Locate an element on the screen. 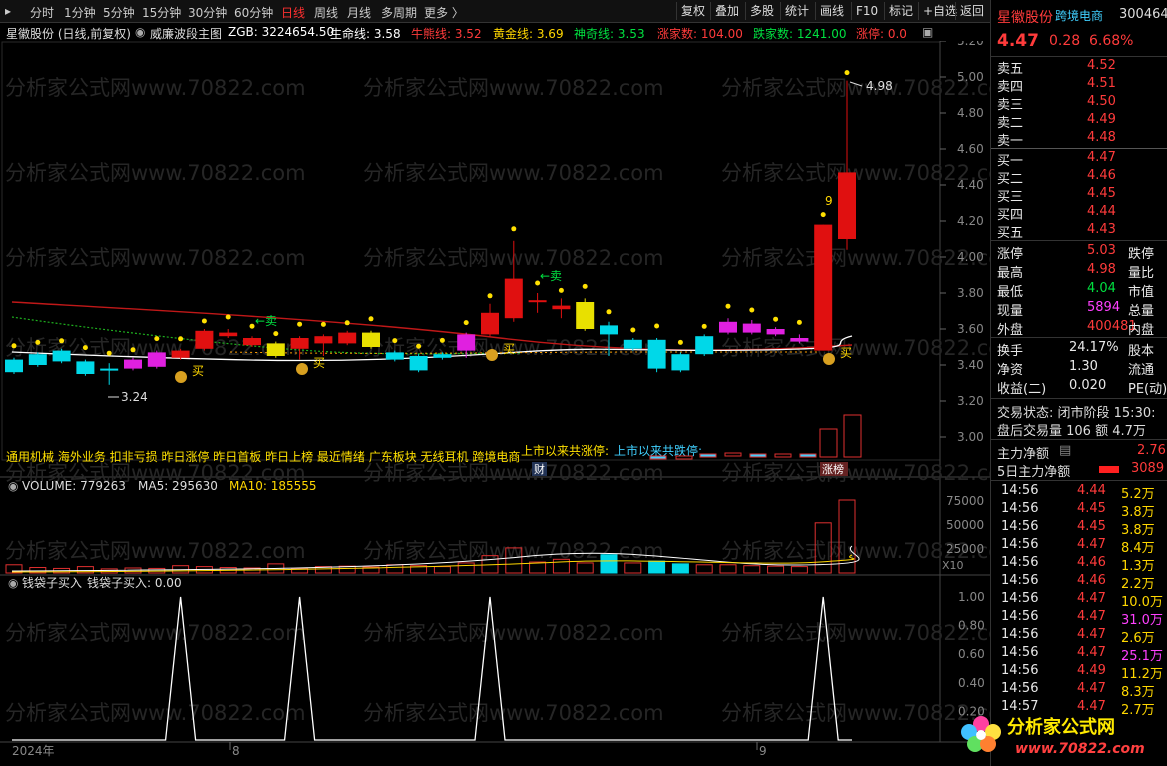  indicator-toggle-icon: ◉ is located at coordinates (140, 32).